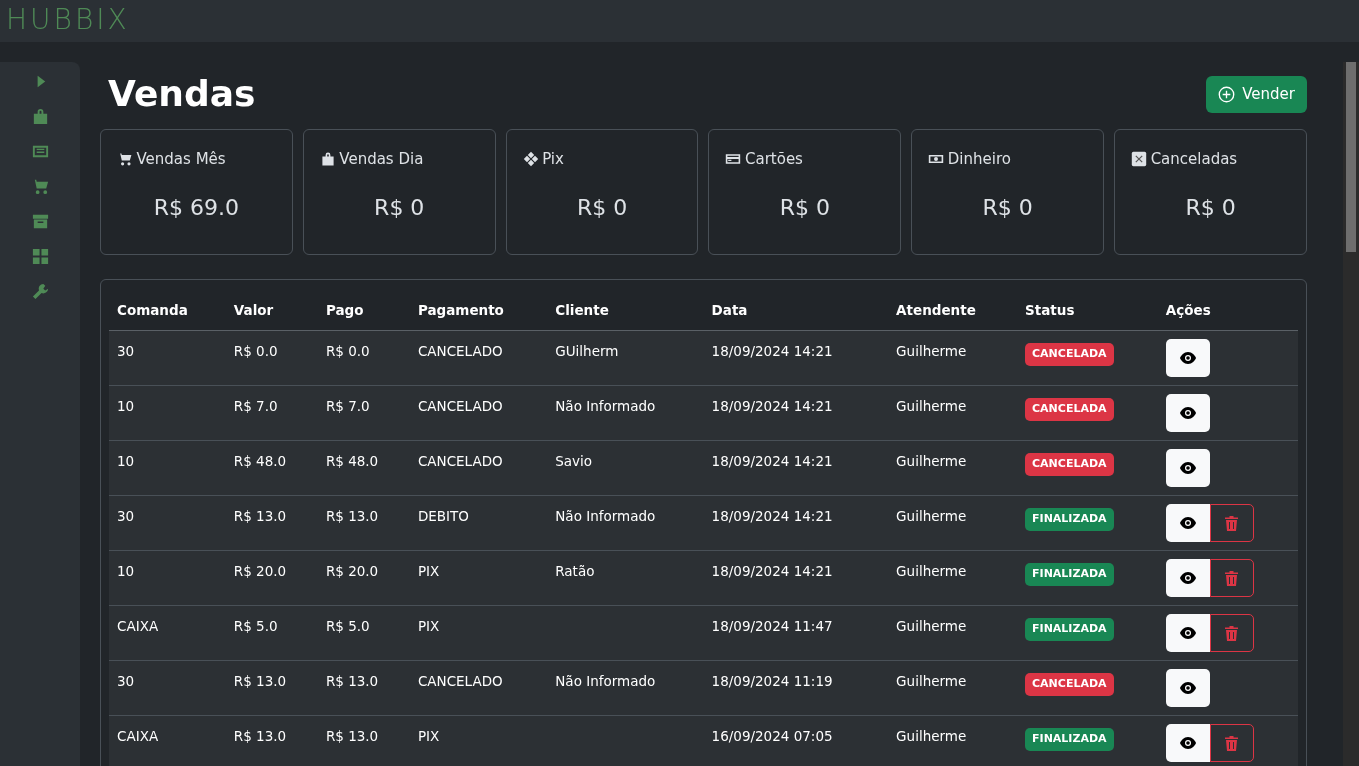 Image resolution: width=1359 pixels, height=766 pixels. I want to click on stat-label: Vendas Dia, so click(381, 160).